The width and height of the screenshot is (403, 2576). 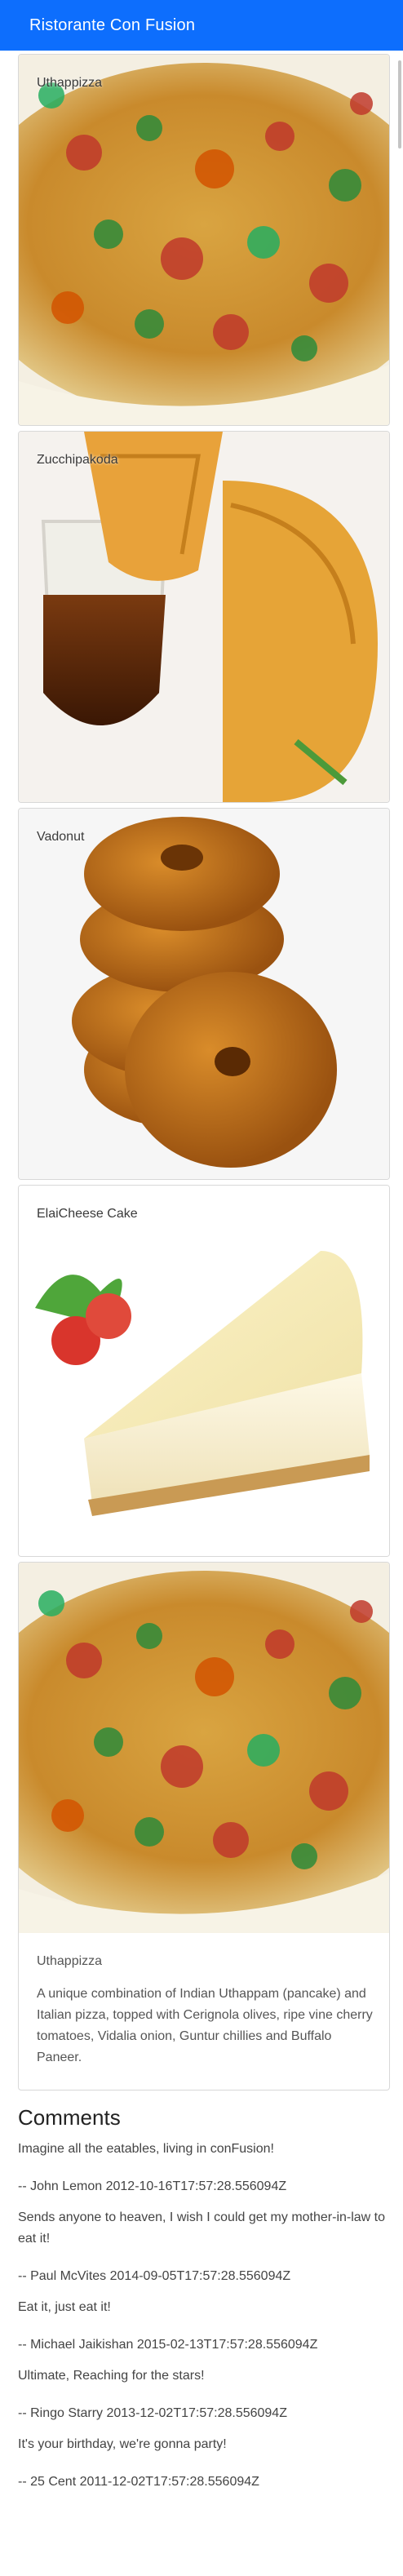 I want to click on dish-detail-image, so click(x=204, y=1748).